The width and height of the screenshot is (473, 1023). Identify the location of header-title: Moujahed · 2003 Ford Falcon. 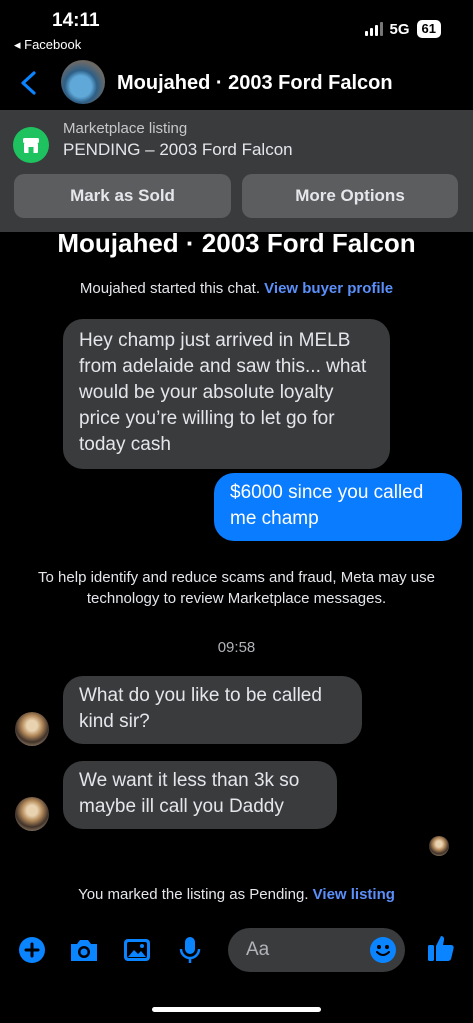
(255, 83).